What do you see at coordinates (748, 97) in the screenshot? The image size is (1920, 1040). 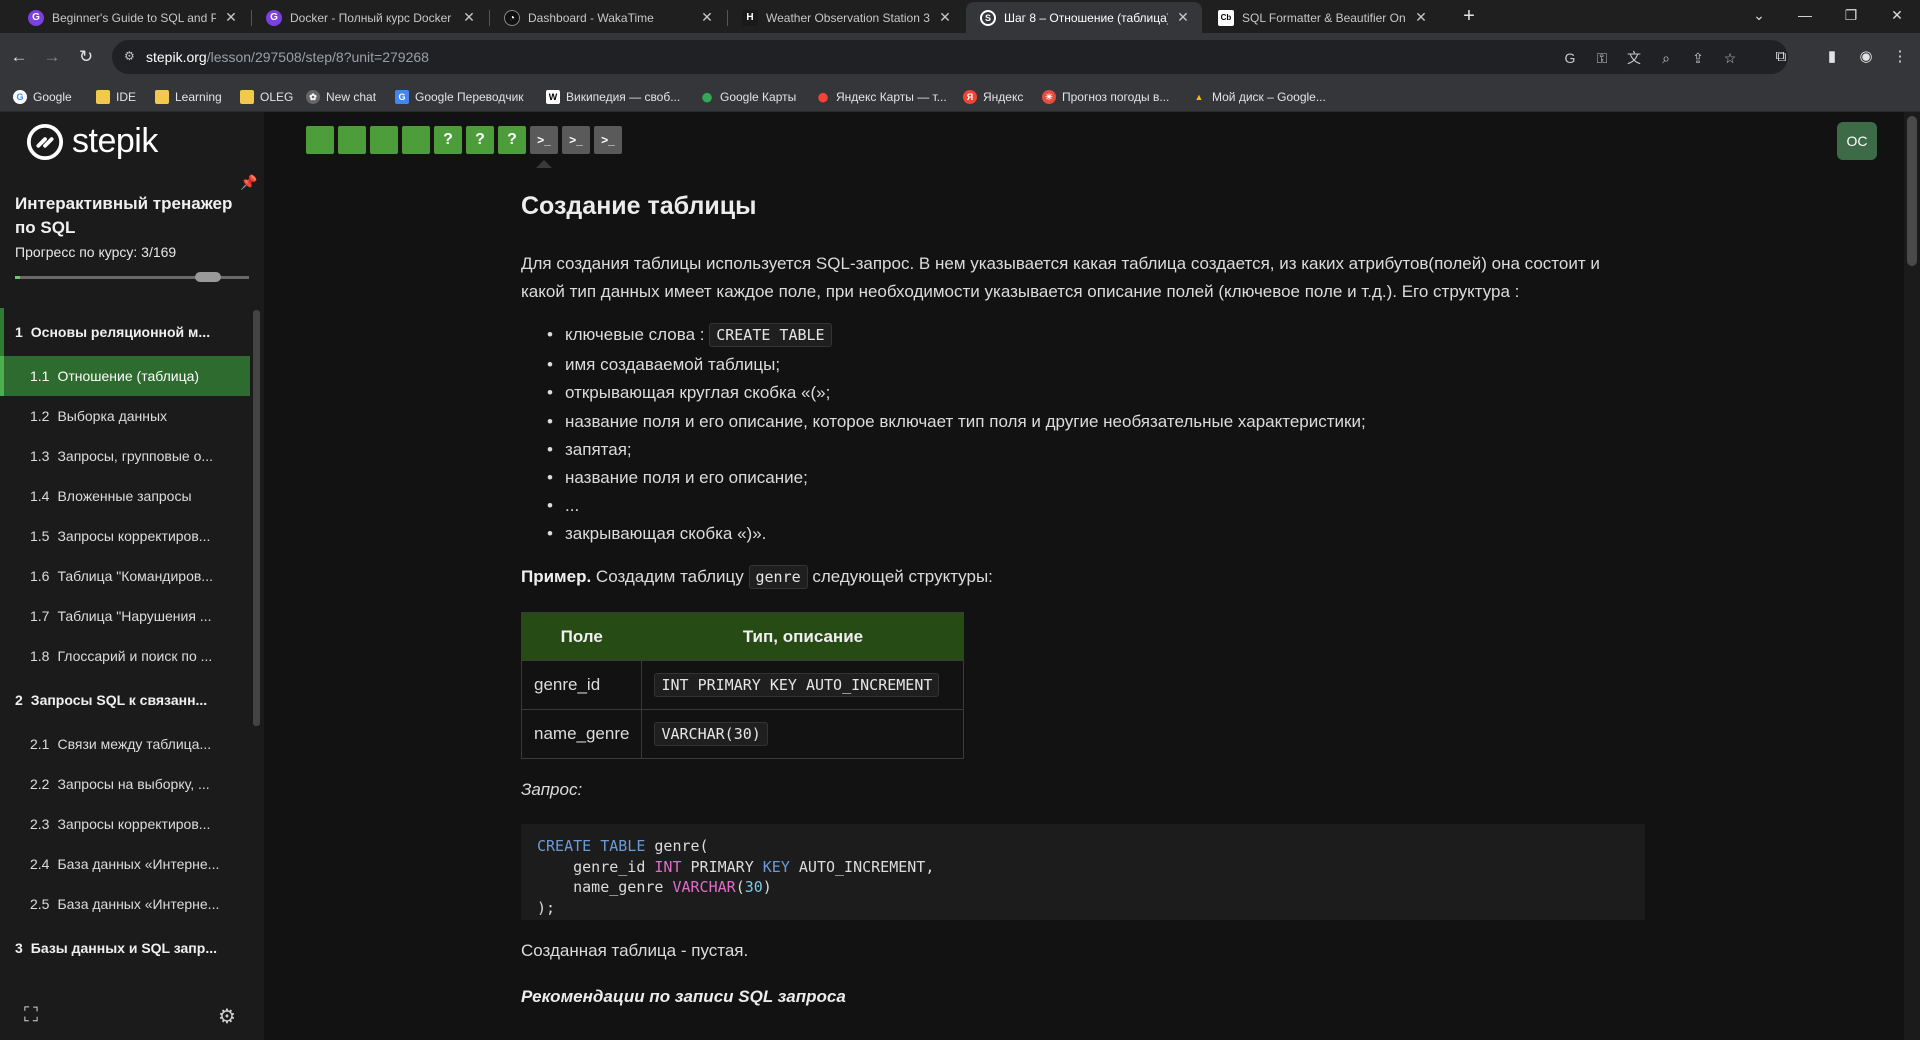 I see `bookmark-item: ⬤ Google Карты` at bounding box center [748, 97].